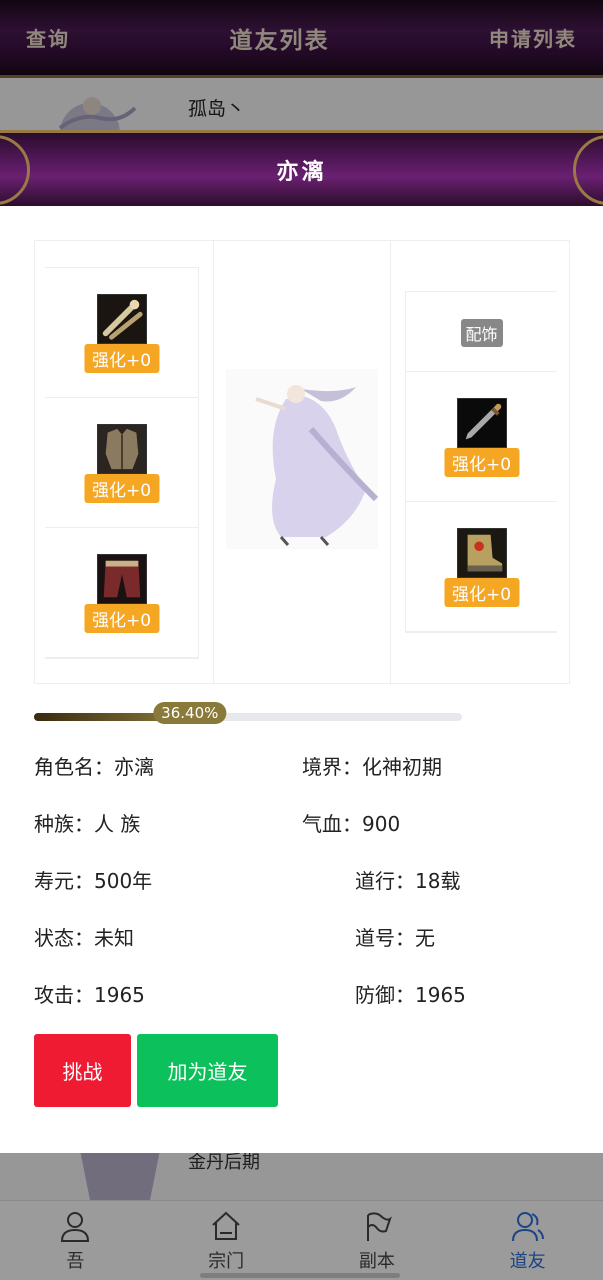 The height and width of the screenshot is (1280, 603). What do you see at coordinates (84, 938) in the screenshot?
I see `info-status: 状态：未知` at bounding box center [84, 938].